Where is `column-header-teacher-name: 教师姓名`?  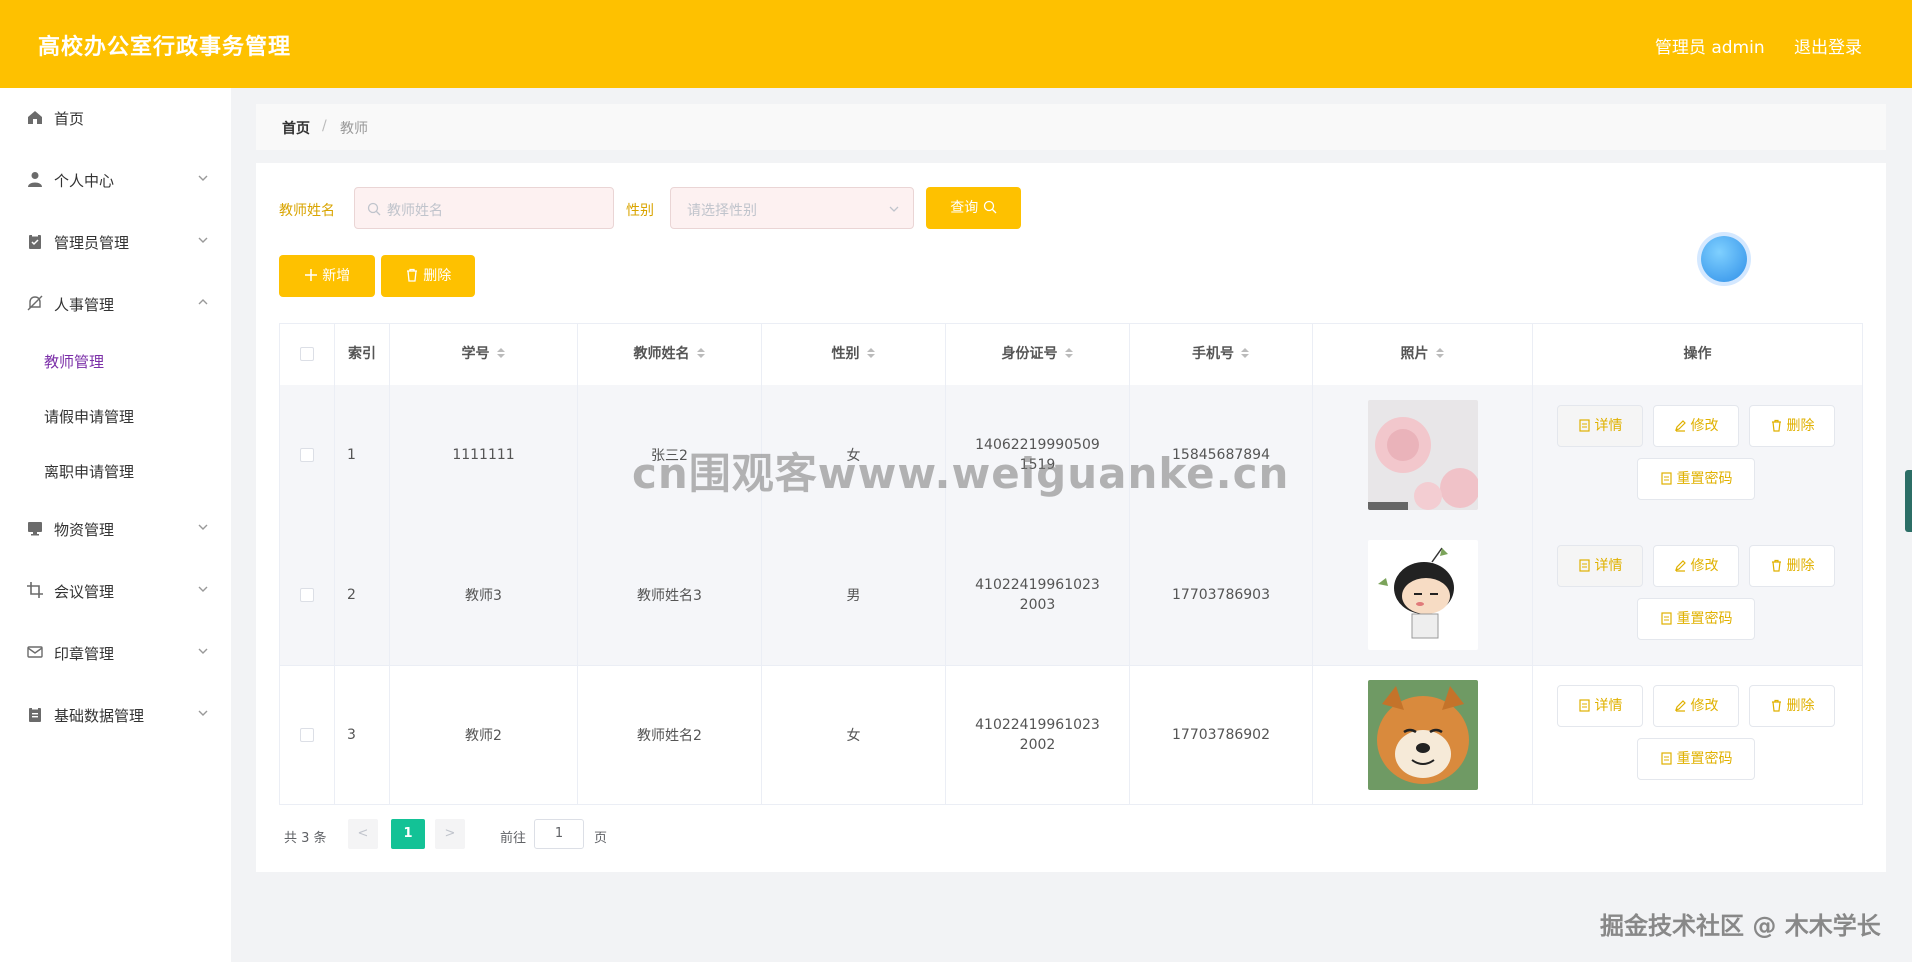
column-header-teacher-name: 教师姓名 is located at coordinates (670, 354).